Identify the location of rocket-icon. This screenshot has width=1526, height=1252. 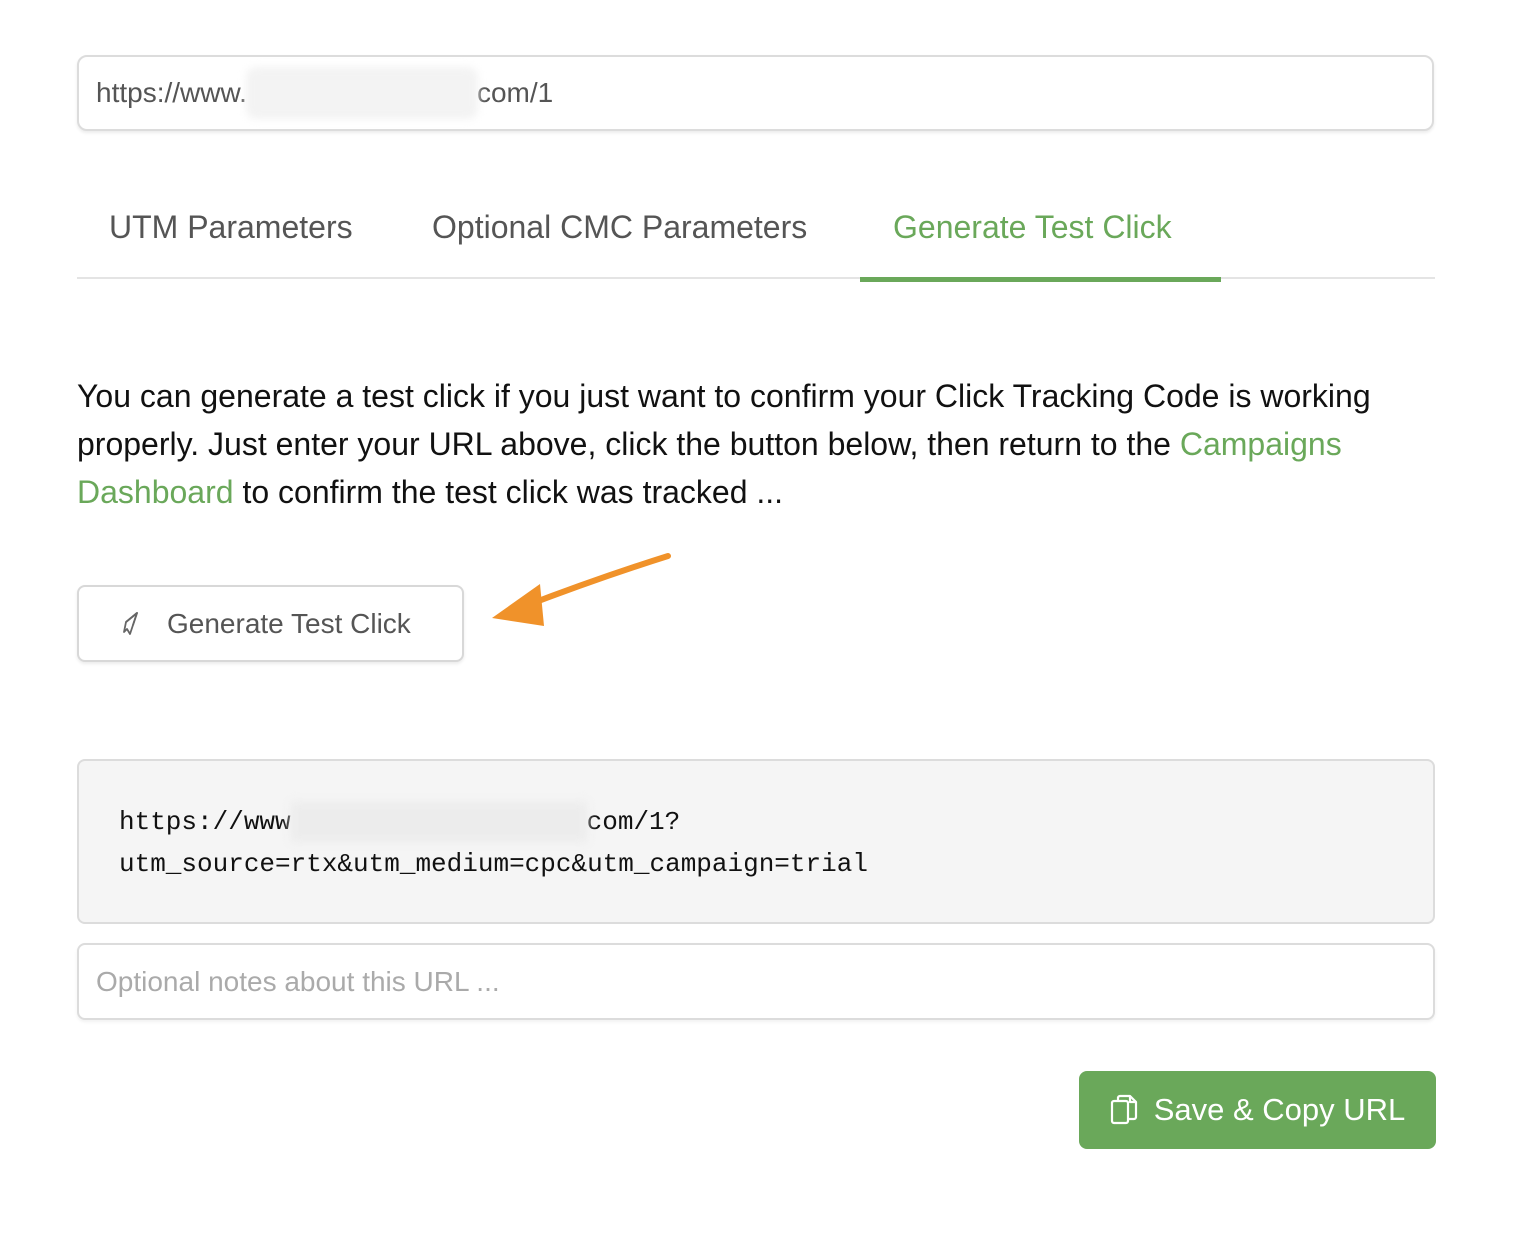
(130, 624).